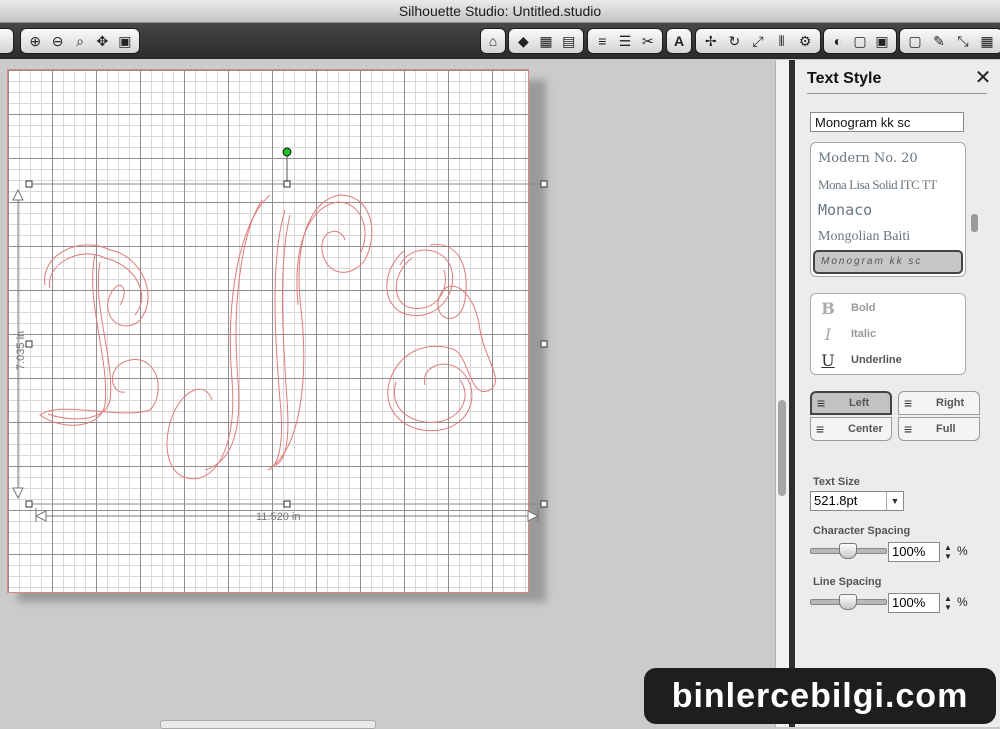  Describe the element at coordinates (836, 482) in the screenshot. I see `text-size-label: Text Size` at that location.